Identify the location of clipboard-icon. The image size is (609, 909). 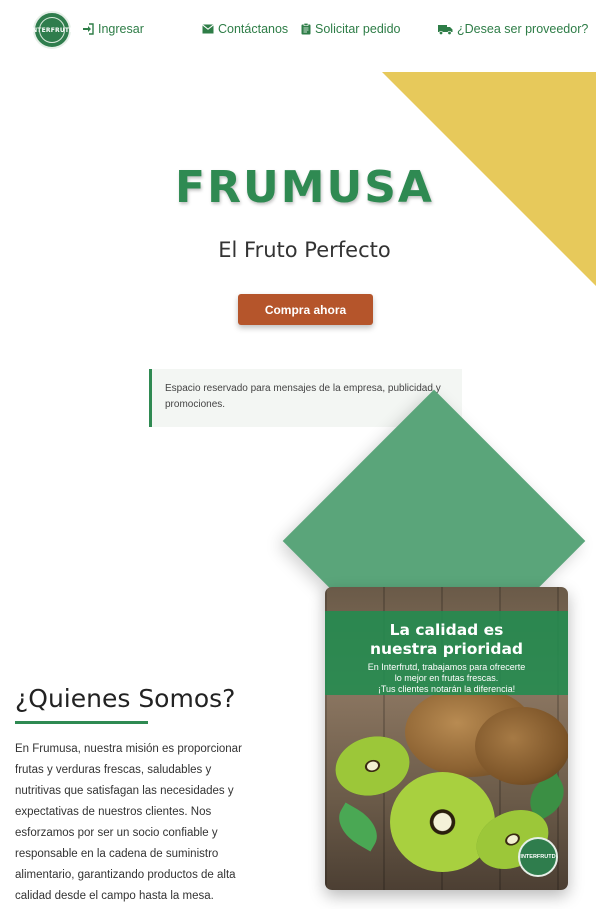
(306, 29).